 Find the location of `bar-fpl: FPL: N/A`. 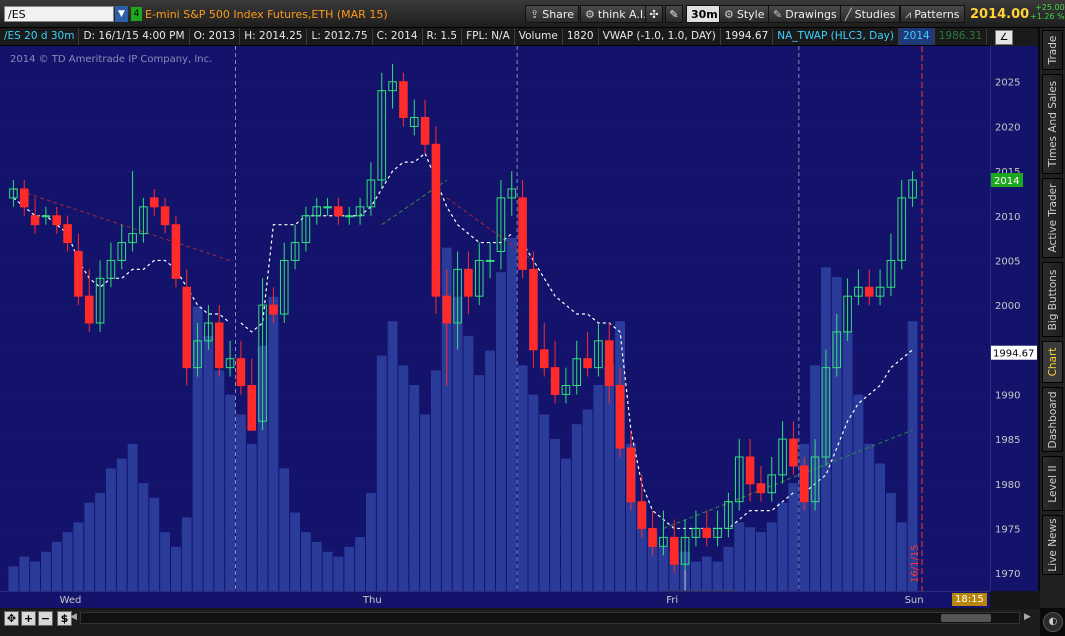

bar-fpl: FPL: N/A is located at coordinates (488, 36).